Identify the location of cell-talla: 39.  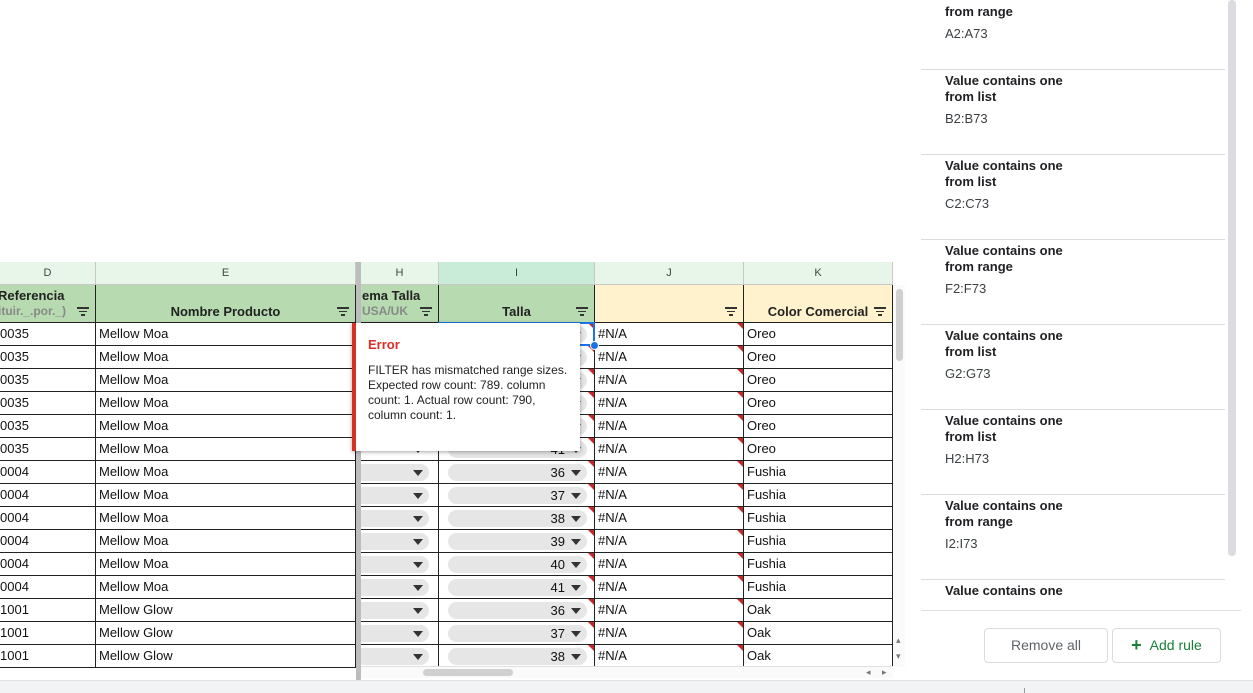
(517, 541).